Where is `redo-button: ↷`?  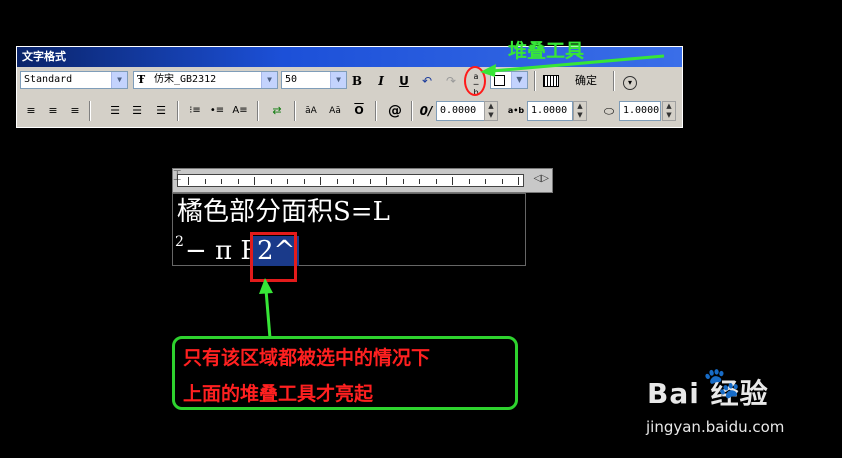
redo-button: ↷ is located at coordinates (451, 81).